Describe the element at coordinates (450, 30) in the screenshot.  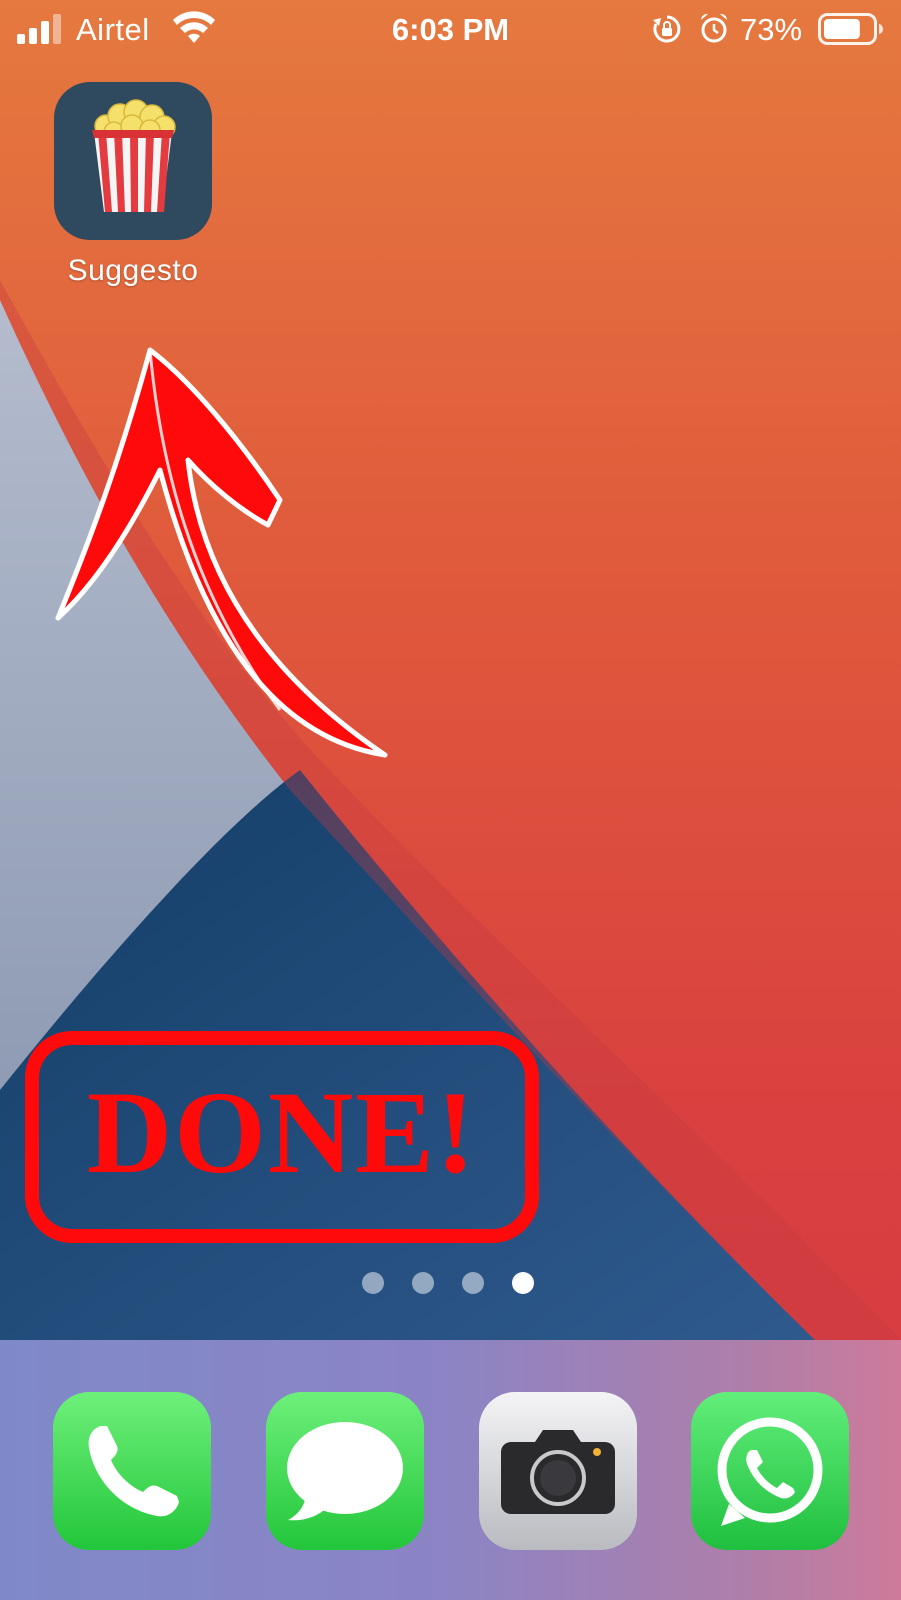
I see `status-bar: Airtel 6:03 PM 73%` at that location.